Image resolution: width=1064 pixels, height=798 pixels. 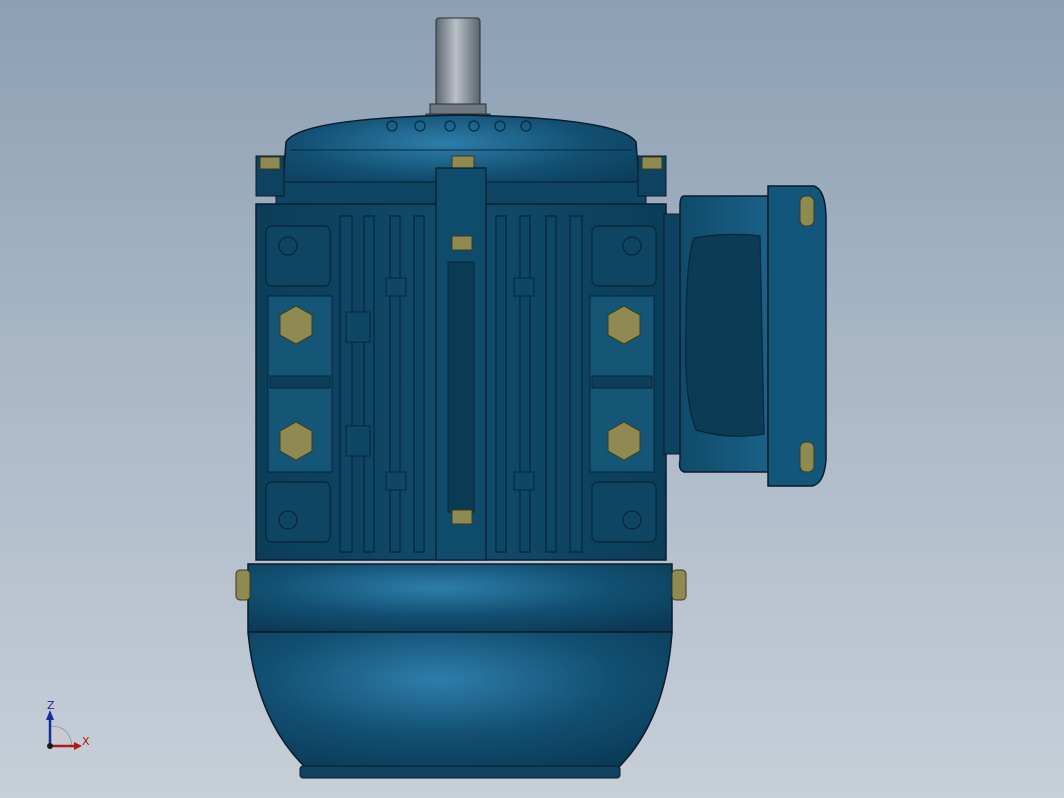 What do you see at coordinates (50, 746) in the screenshot?
I see `triad-origin` at bounding box center [50, 746].